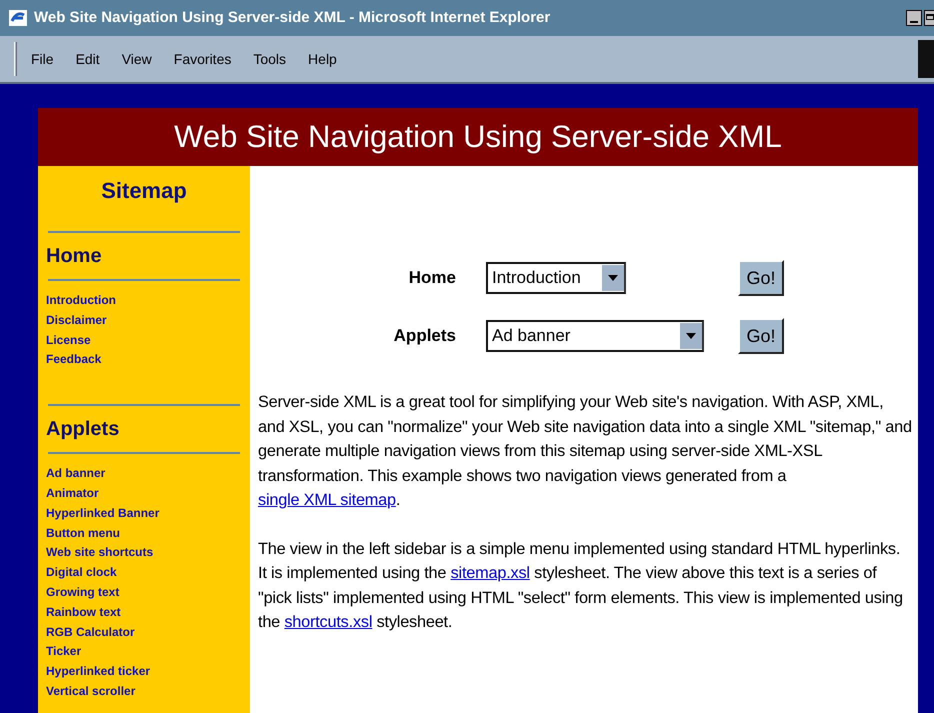 The image size is (934, 713). I want to click on page-heading: Web Site Navigation Using Server-side XML, so click(478, 137).